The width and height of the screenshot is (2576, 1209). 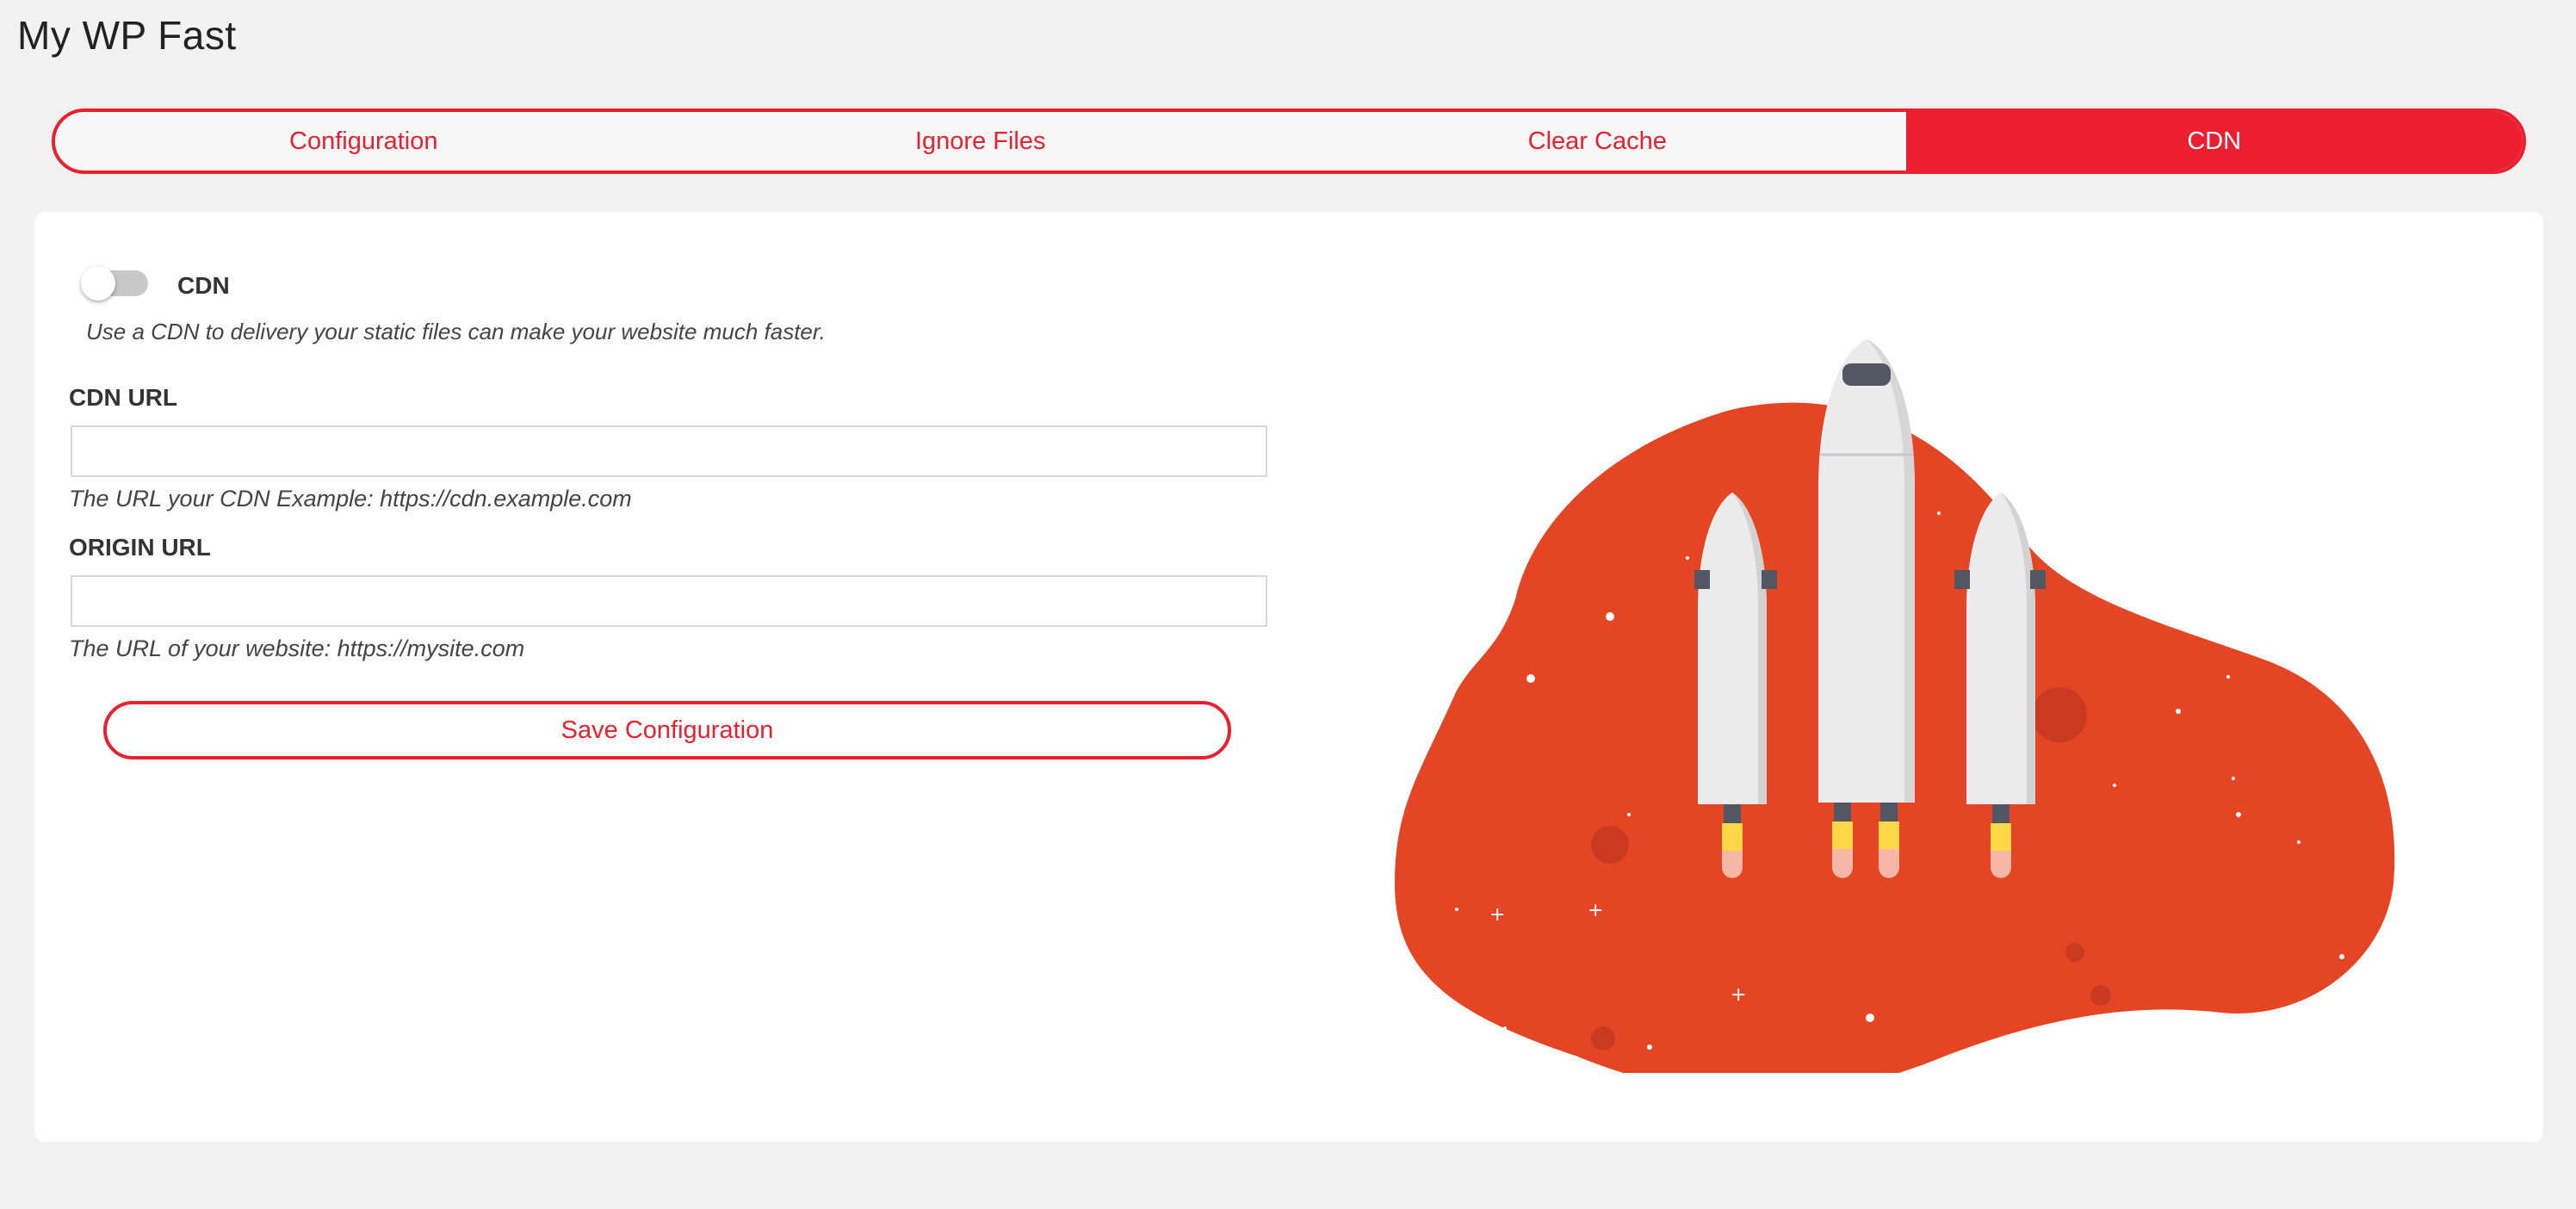 What do you see at coordinates (2214, 141) in the screenshot?
I see `tab-cdn: CDN` at bounding box center [2214, 141].